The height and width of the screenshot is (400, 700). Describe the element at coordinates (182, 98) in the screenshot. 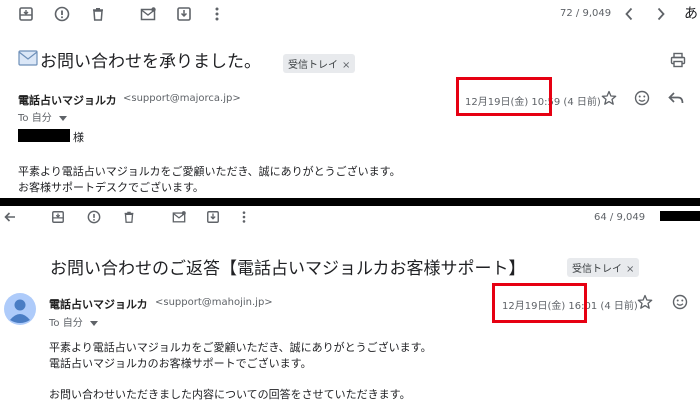

I see `sender-email: <support@majorca.jp>` at that location.